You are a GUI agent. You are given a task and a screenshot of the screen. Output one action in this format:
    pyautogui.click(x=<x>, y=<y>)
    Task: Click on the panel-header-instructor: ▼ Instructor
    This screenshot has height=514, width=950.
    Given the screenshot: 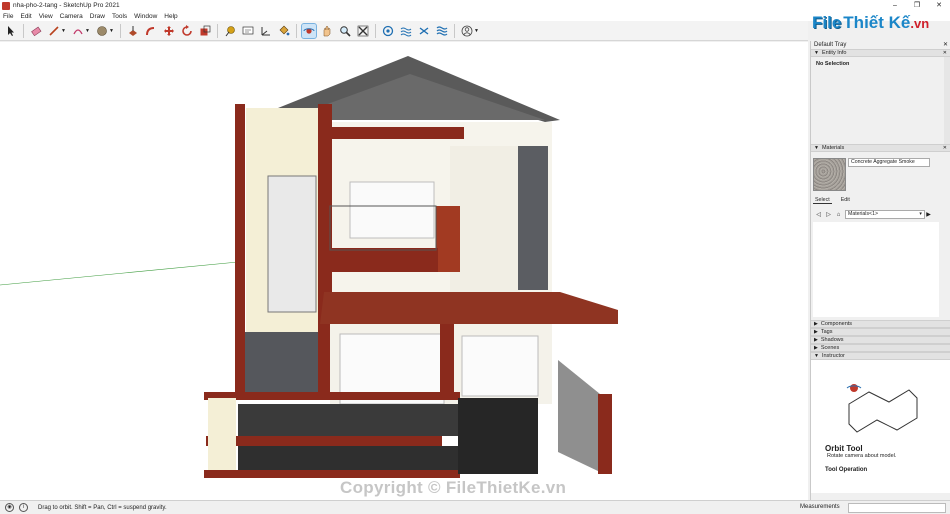 What is the action you would take?
    pyautogui.click(x=880, y=356)
    